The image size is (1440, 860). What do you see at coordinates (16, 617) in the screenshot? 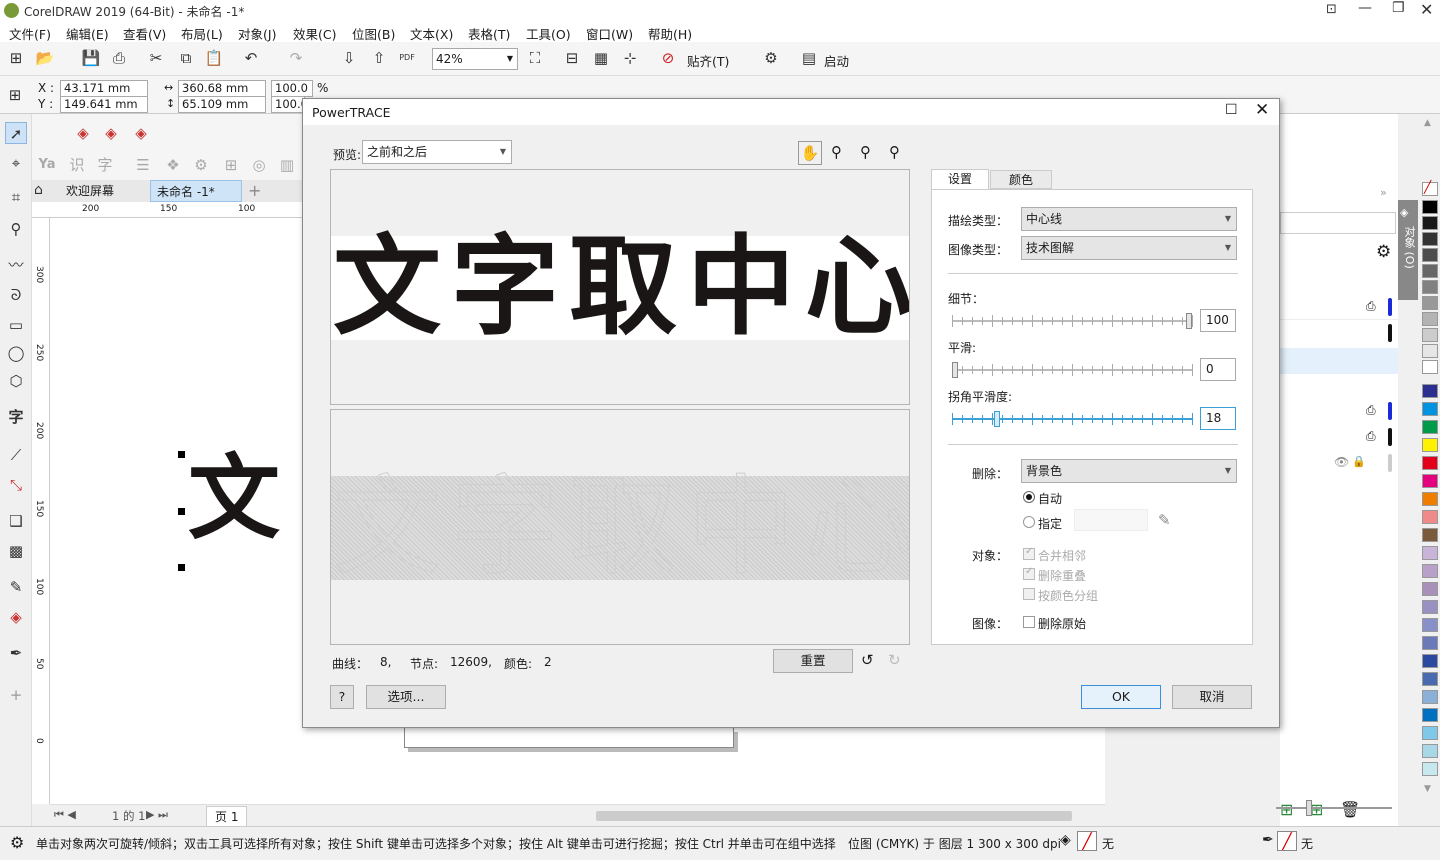
I see `interactive-fill-icon: ◈` at bounding box center [16, 617].